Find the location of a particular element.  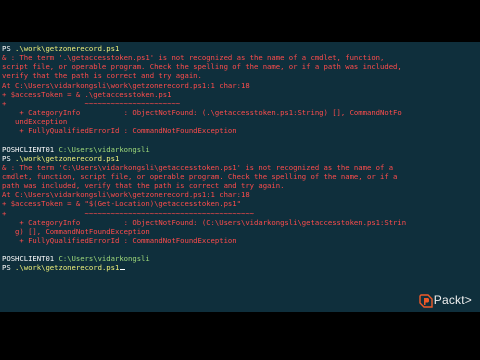

packt-logo: Packt> is located at coordinates (445, 300).